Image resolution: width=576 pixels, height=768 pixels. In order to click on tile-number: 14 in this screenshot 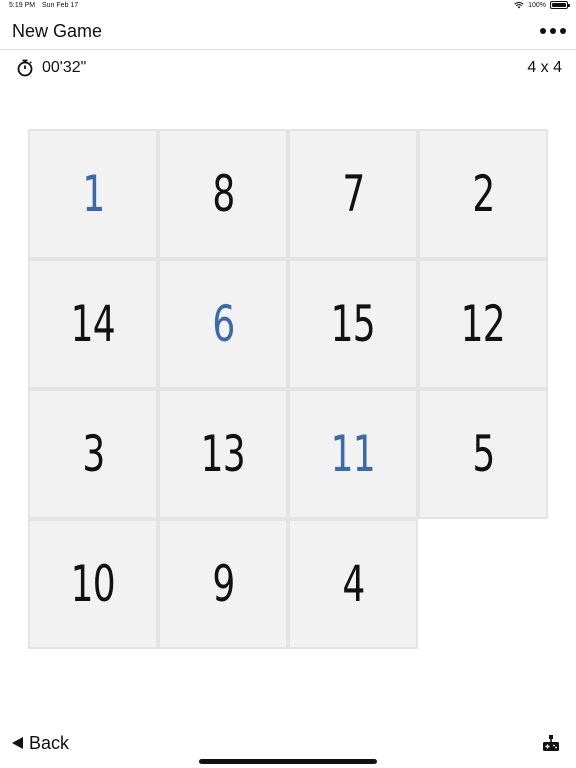, I will do `click(93, 324)`.